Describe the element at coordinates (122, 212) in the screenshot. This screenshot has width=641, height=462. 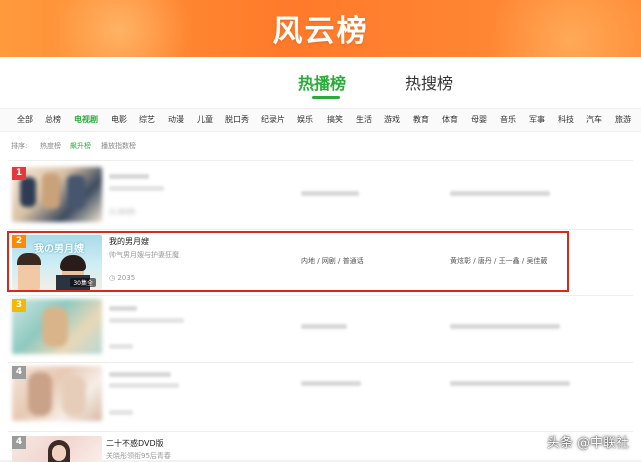
I see `view-count: ◷ 2035` at that location.